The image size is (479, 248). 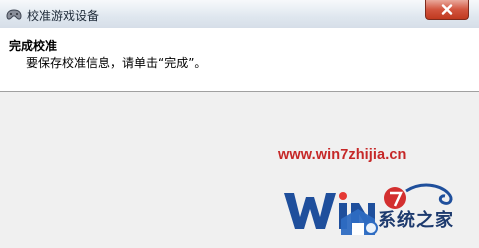 What do you see at coordinates (63, 16) in the screenshot?
I see `window-title: 校准游戏设备` at bounding box center [63, 16].